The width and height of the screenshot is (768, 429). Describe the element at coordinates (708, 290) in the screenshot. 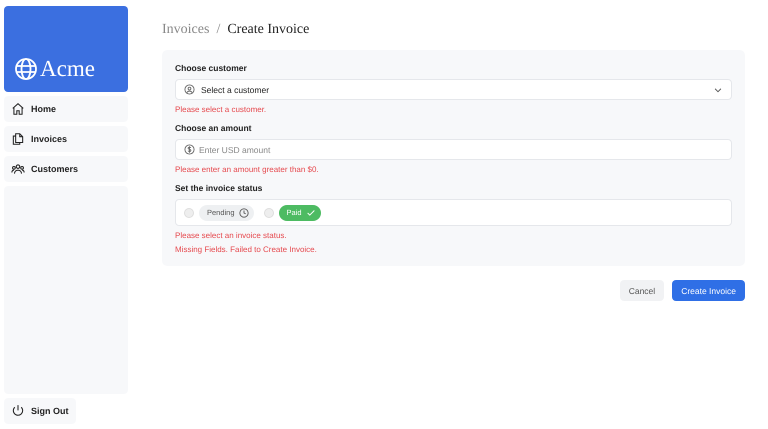

I see `create-invoice-button: Create Invoice` at that location.